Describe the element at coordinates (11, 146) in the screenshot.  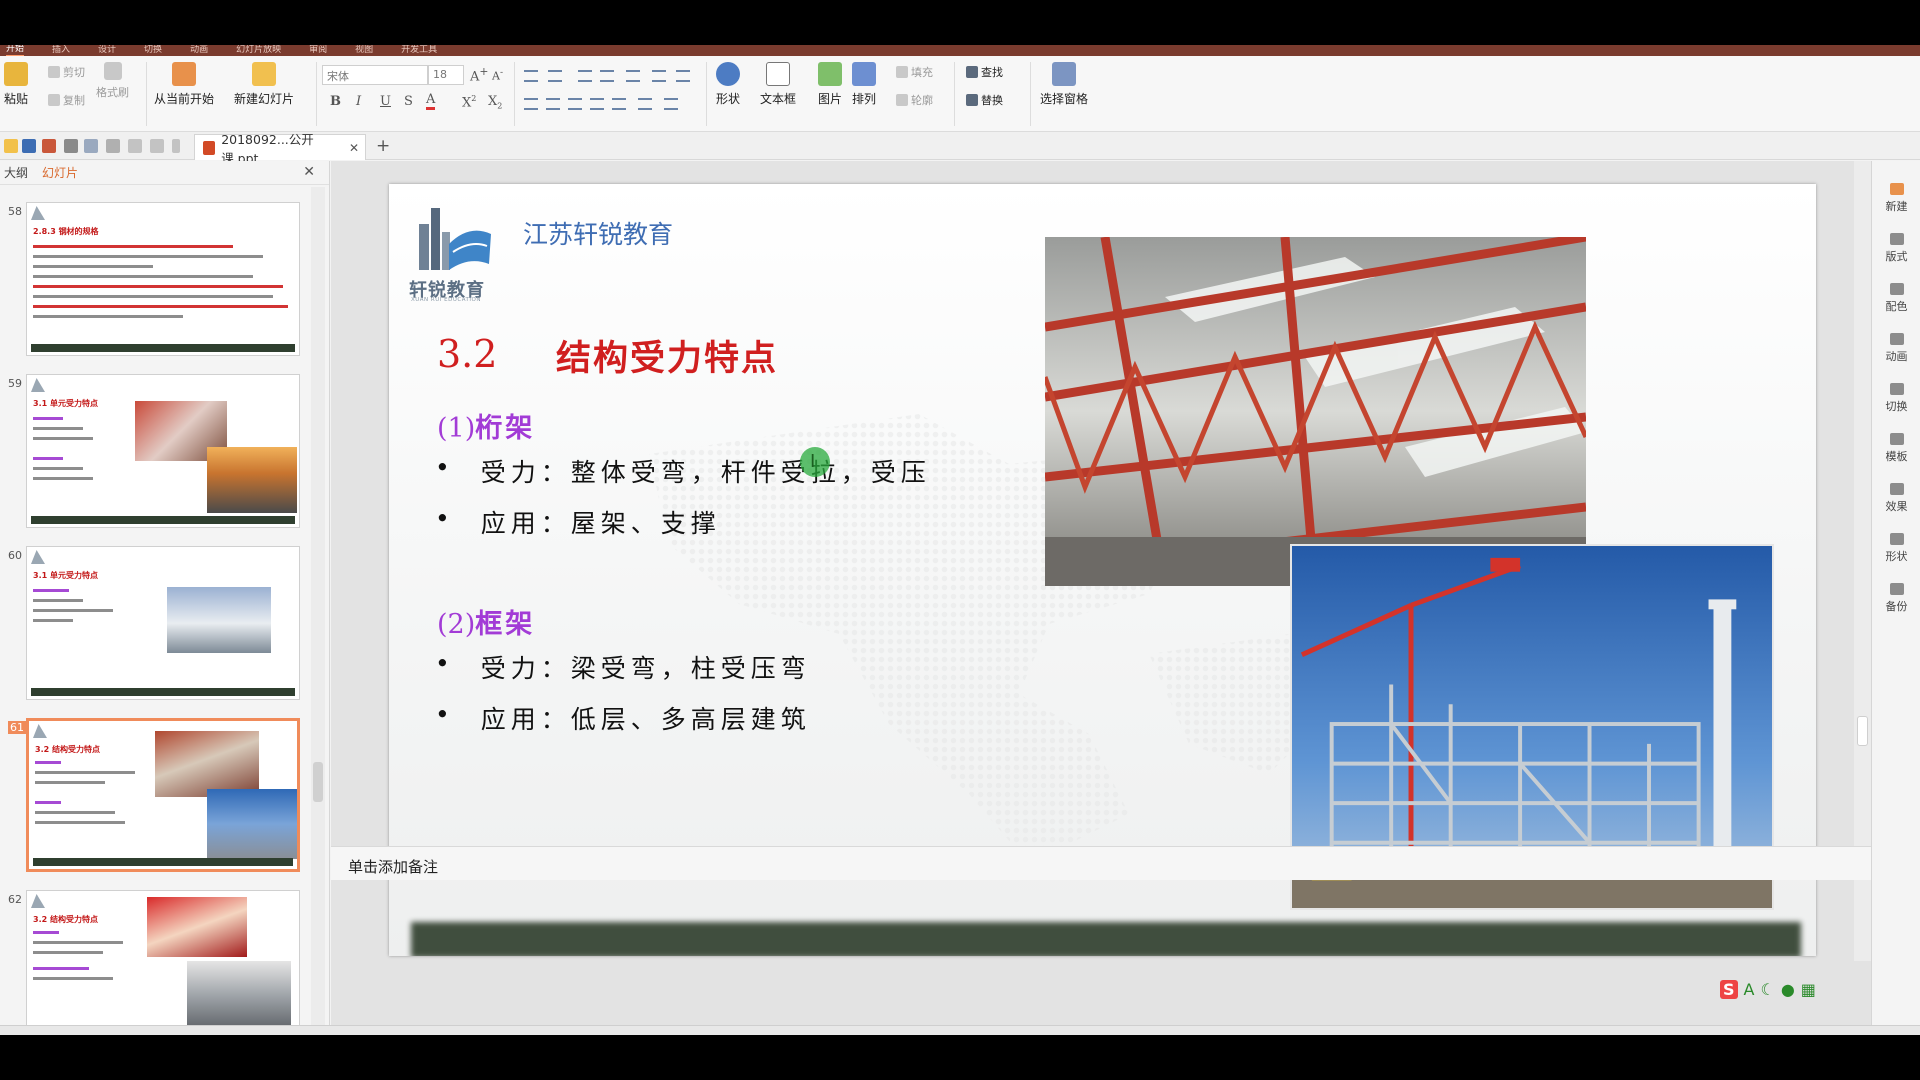
I see `open-icon` at that location.